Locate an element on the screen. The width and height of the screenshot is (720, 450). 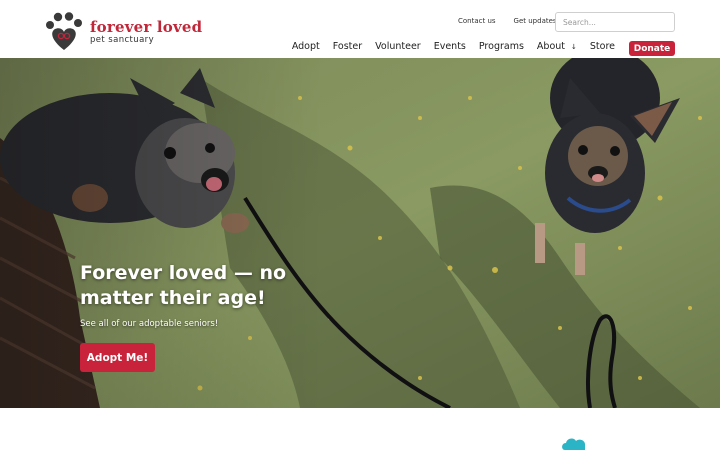
contact-us-link: Contact us is located at coordinates (477, 21).